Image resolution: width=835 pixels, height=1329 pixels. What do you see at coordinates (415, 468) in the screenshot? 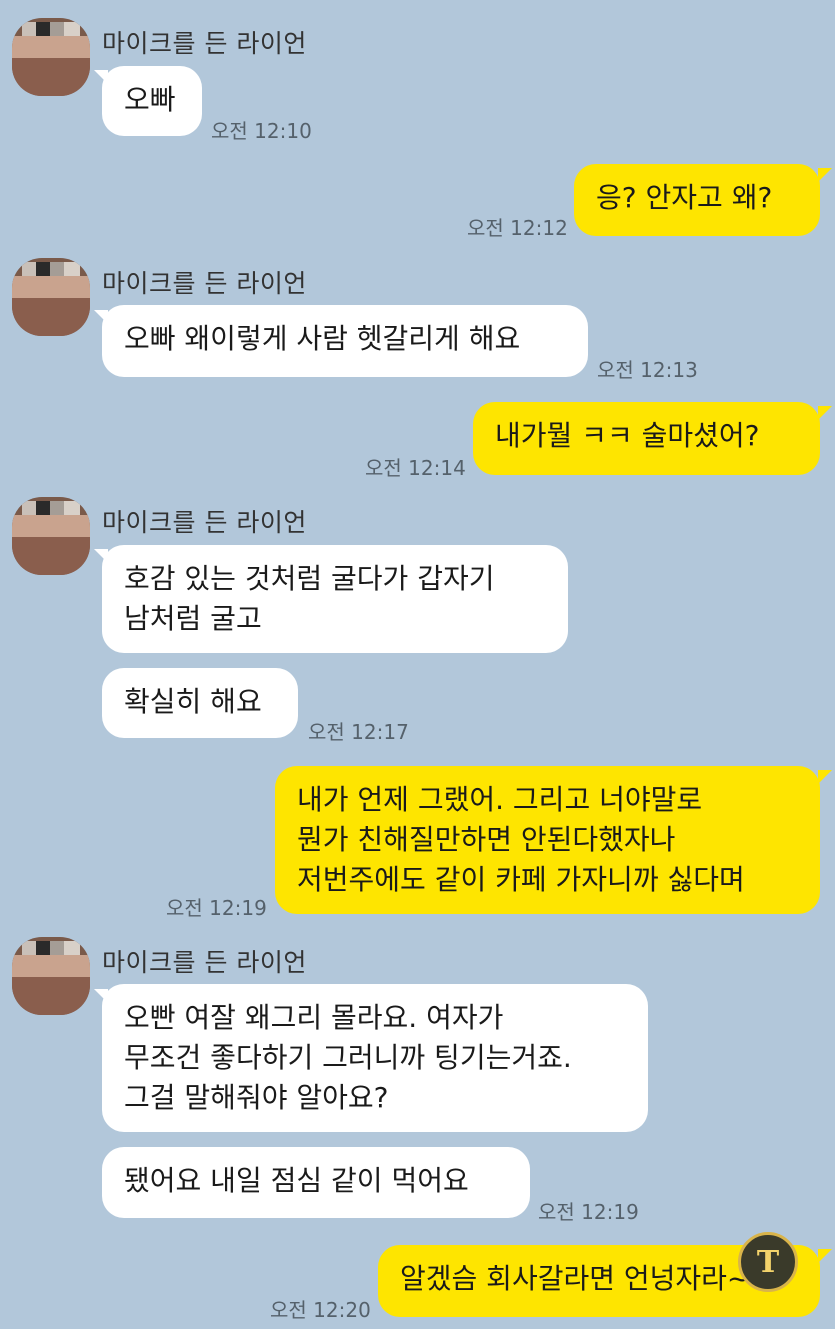
I see `message-time: 오전 12:14` at bounding box center [415, 468].